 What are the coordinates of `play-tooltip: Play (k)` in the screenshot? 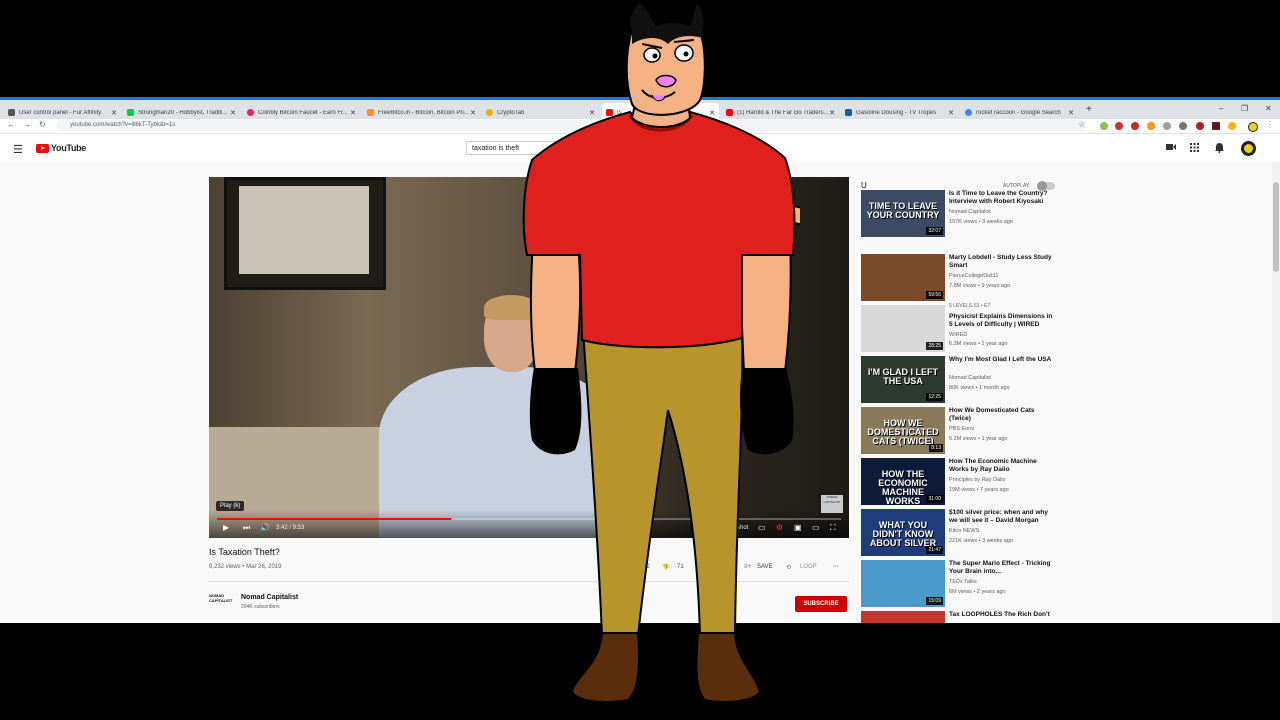 It's located at (230, 506).